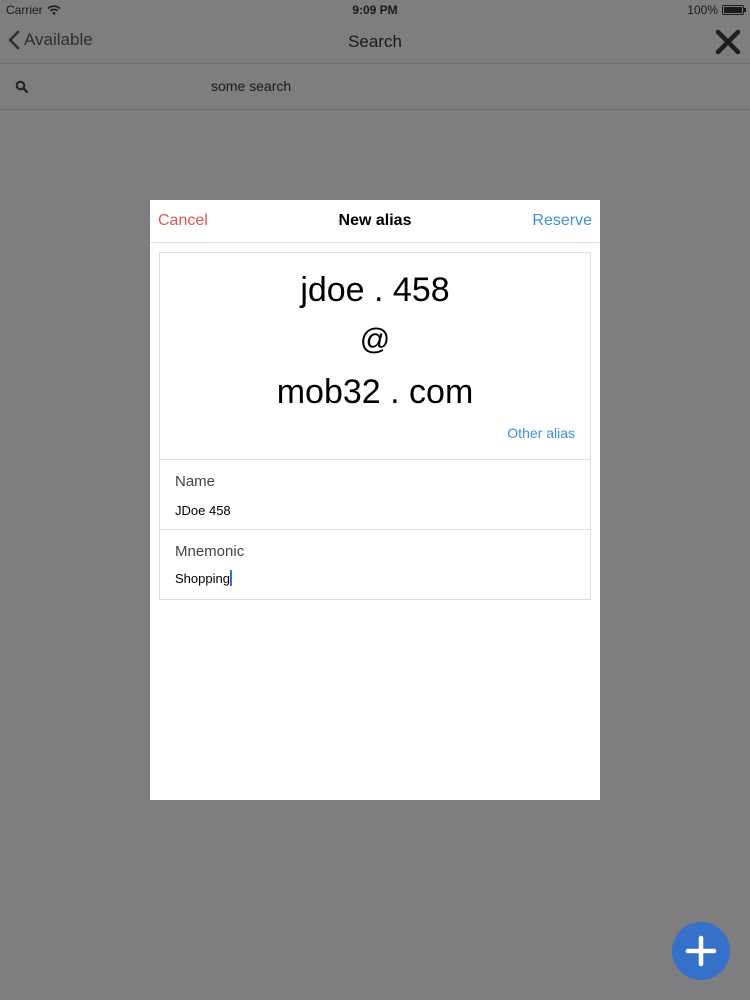 This screenshot has height=1000, width=750. Describe the element at coordinates (734, 10) in the screenshot. I see `battery-icon` at that location.